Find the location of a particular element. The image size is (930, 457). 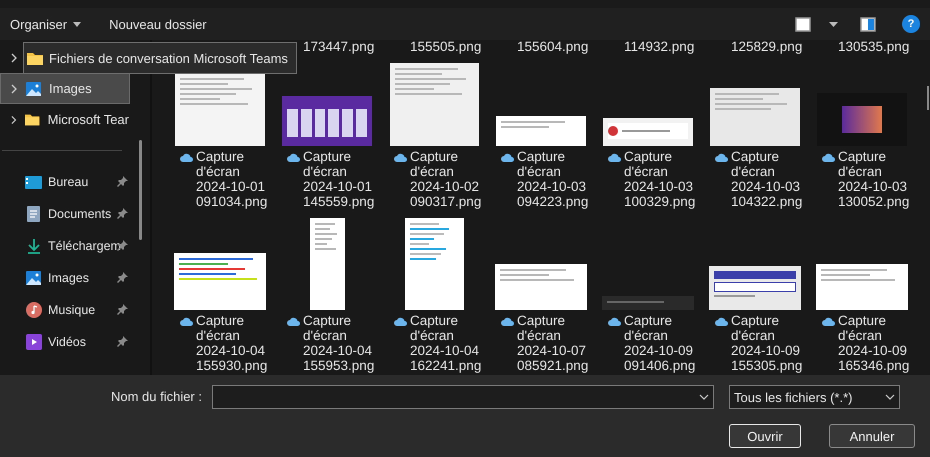

file-name: Capture d'écran 2024-10-03 094223.png is located at coordinates (558, 179).